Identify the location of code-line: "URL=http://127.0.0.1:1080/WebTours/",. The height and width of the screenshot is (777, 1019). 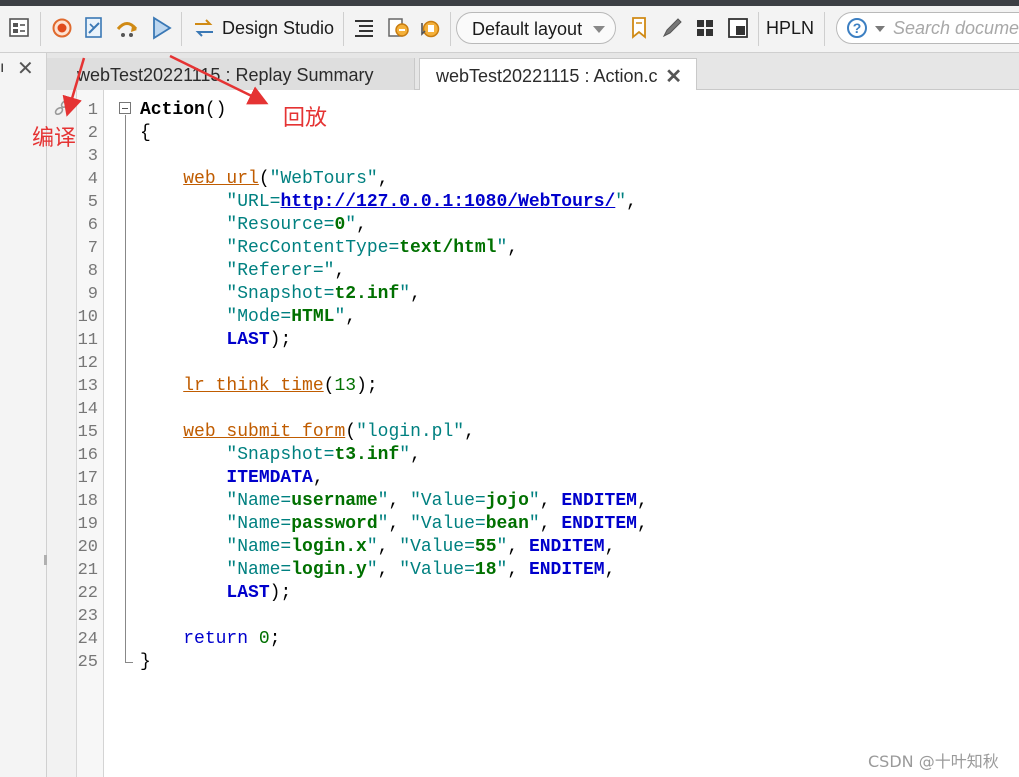
(388, 202).